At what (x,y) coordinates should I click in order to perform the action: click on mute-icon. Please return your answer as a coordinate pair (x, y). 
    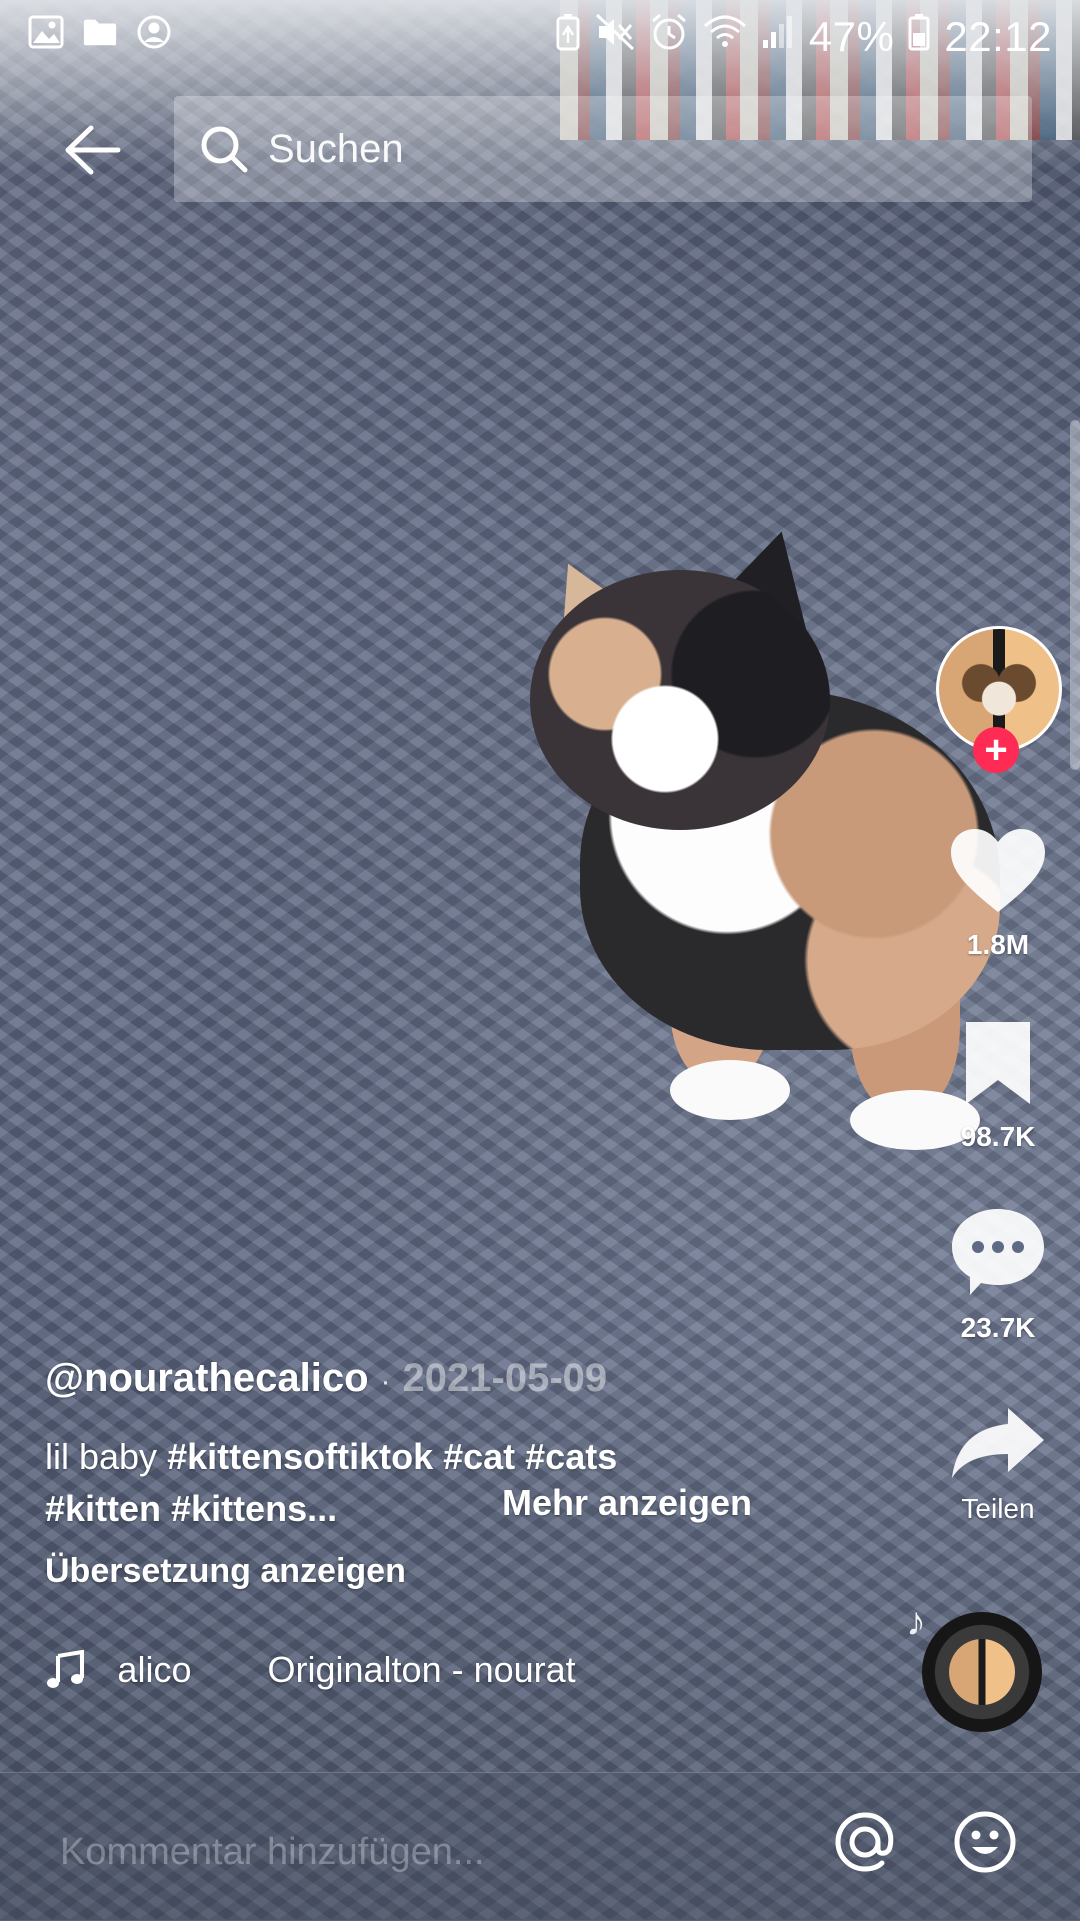
    Looking at the image, I should click on (615, 37).